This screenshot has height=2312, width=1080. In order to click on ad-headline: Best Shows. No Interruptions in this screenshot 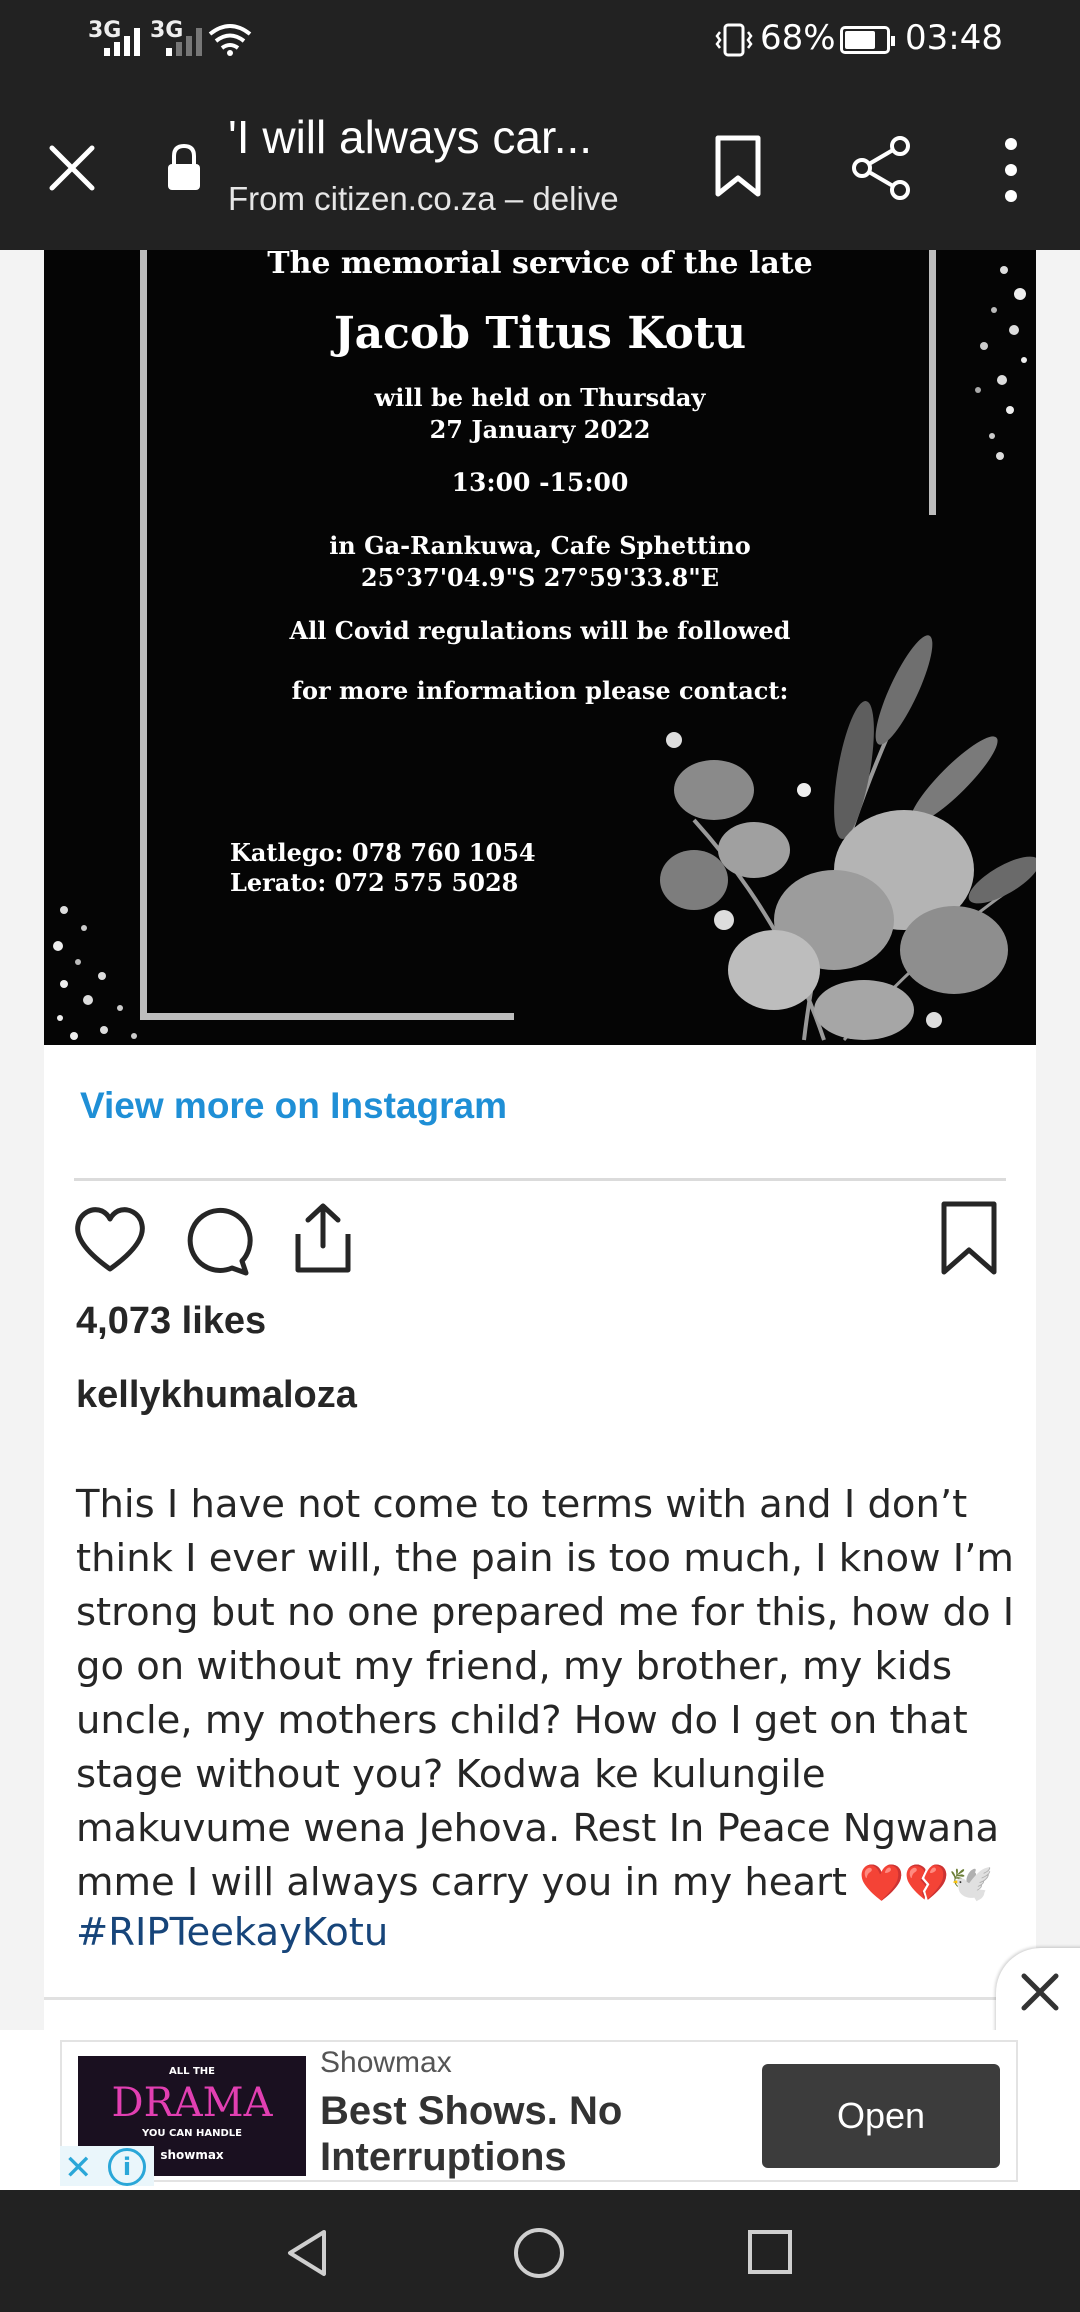, I will do `click(520, 2134)`.